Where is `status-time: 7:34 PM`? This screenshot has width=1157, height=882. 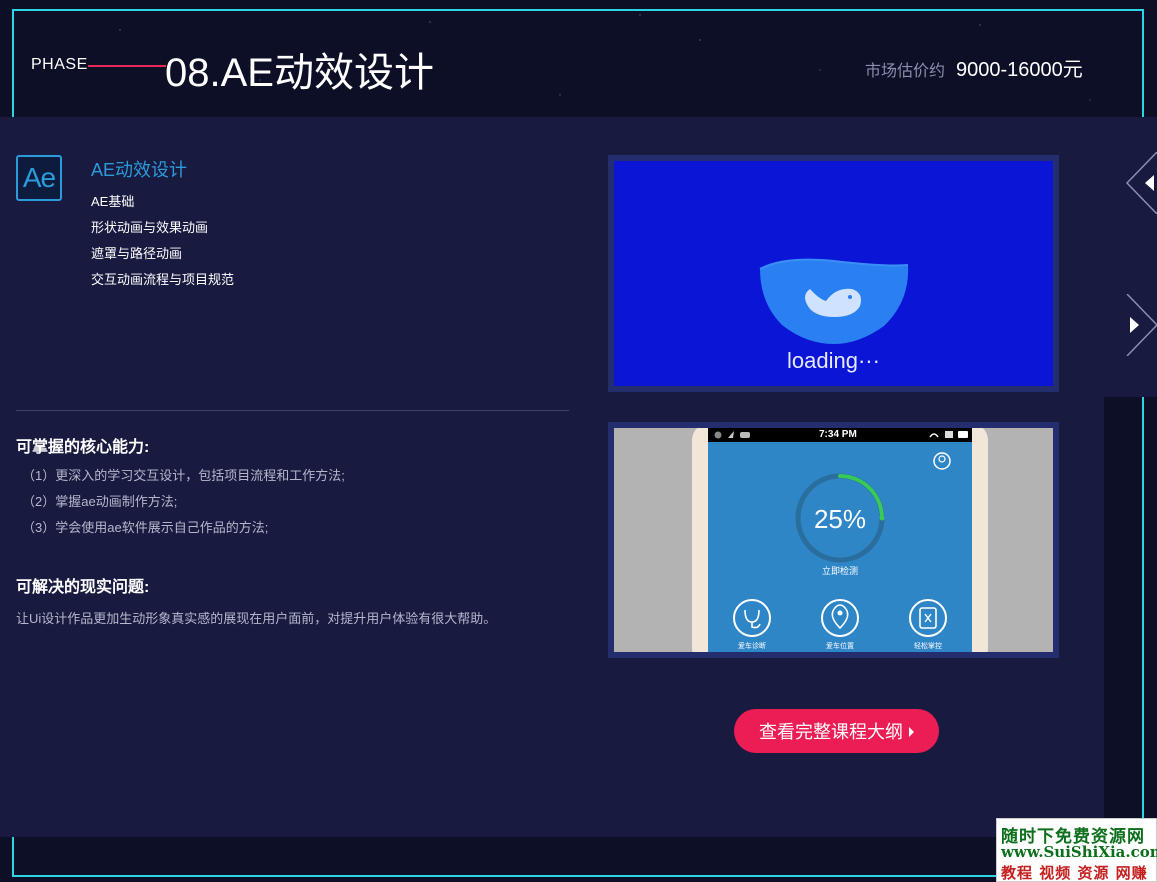 status-time: 7:34 PM is located at coordinates (838, 434).